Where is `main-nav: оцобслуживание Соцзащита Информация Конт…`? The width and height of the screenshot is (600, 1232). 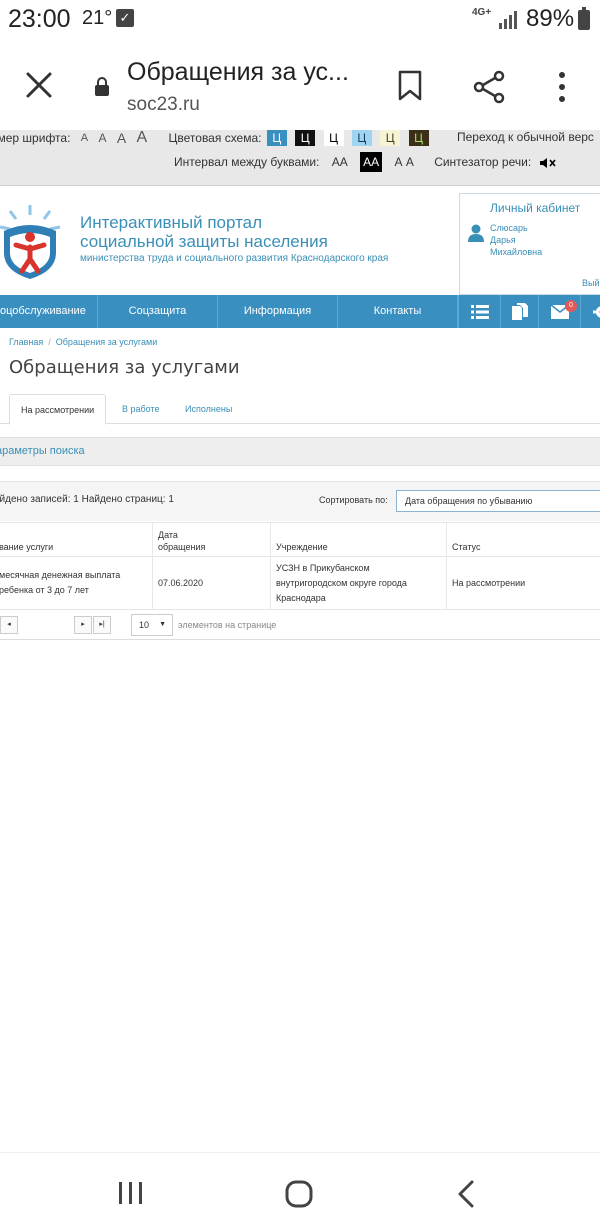 main-nav: оцобслуживание Соцзащита Информация Конт… is located at coordinates (300, 311).